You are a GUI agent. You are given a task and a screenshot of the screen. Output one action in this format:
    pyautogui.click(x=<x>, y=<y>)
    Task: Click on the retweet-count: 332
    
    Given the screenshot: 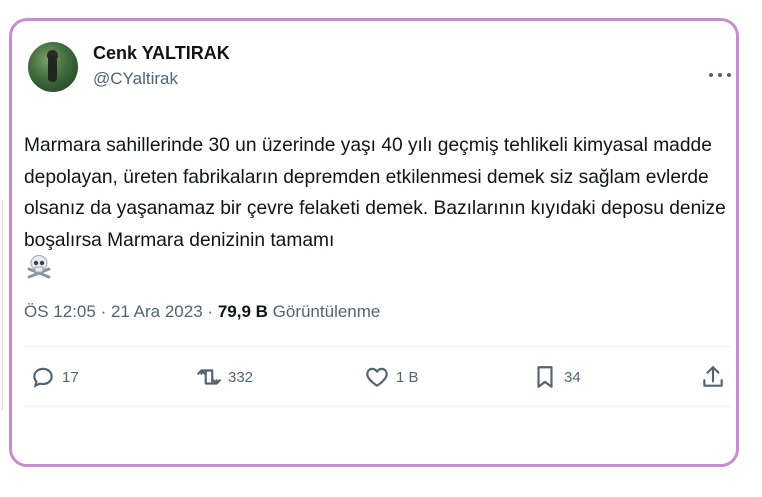 What is the action you would take?
    pyautogui.click(x=241, y=377)
    